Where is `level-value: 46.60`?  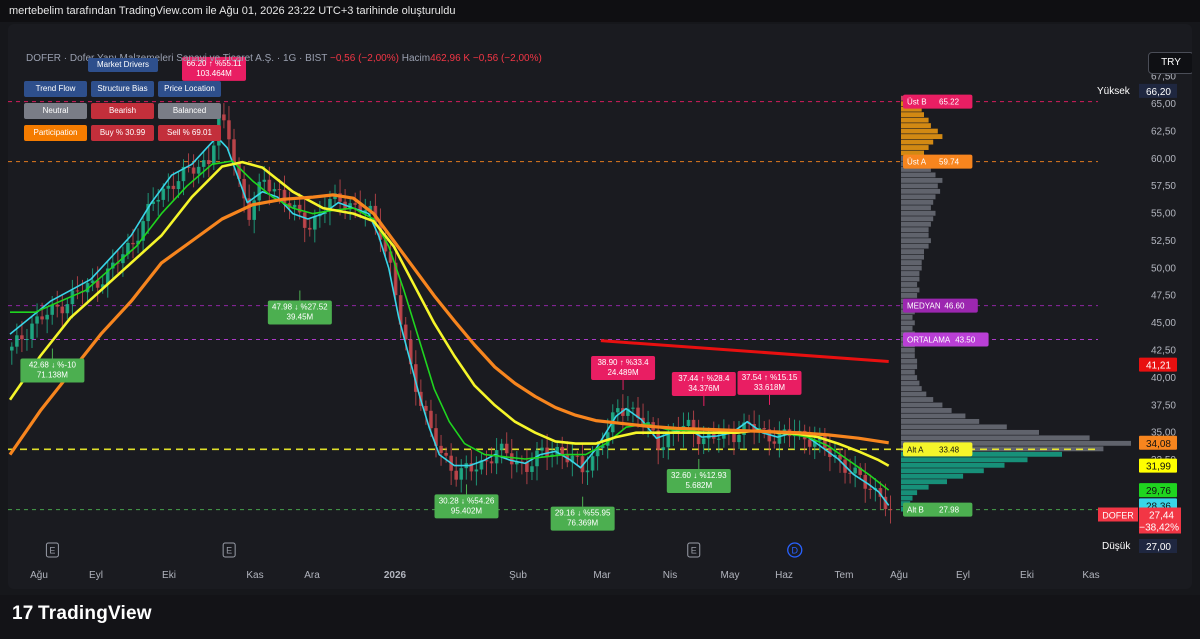 level-value: 46.60 is located at coordinates (954, 306).